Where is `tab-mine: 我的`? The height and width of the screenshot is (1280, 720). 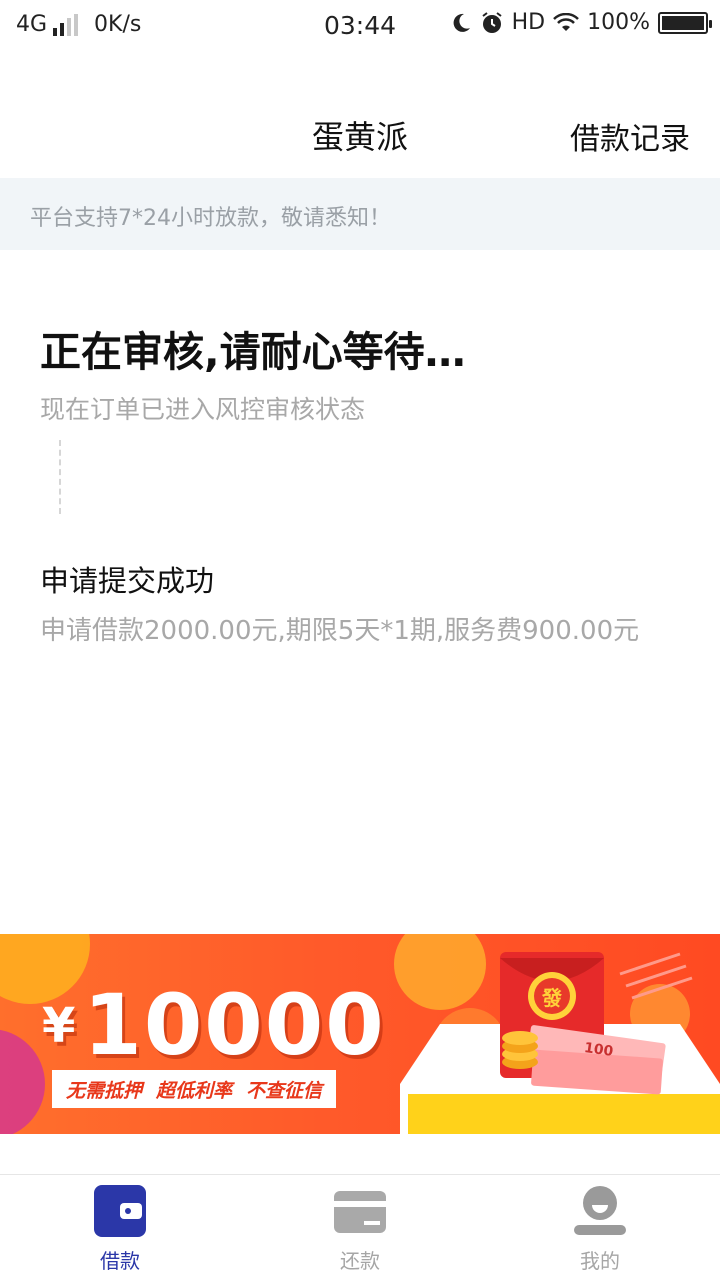 tab-mine: 我的 is located at coordinates (600, 1227).